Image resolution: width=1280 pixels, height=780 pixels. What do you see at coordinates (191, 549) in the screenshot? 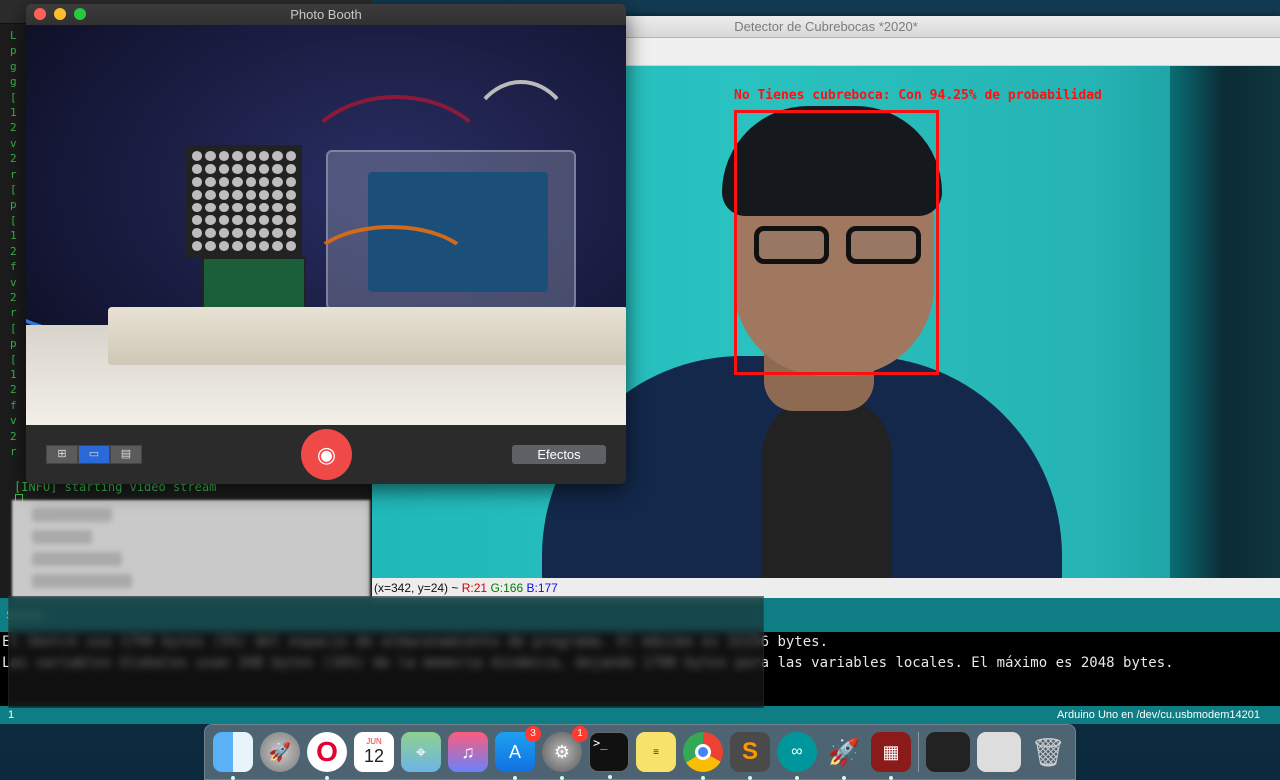
I see `blurred-panel` at bounding box center [191, 549].